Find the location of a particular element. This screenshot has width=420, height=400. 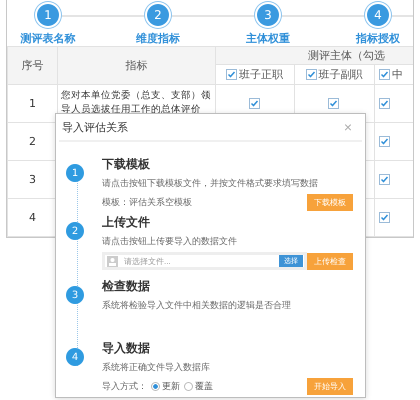

step-label: 指标授权 is located at coordinates (378, 38).